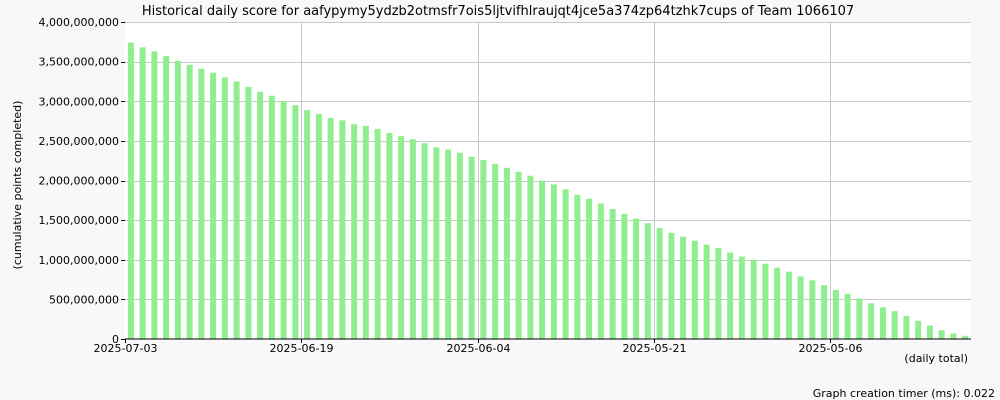  What do you see at coordinates (904, 393) in the screenshot?
I see `timer-text: Graph creation timer (ms): 0.022` at bounding box center [904, 393].